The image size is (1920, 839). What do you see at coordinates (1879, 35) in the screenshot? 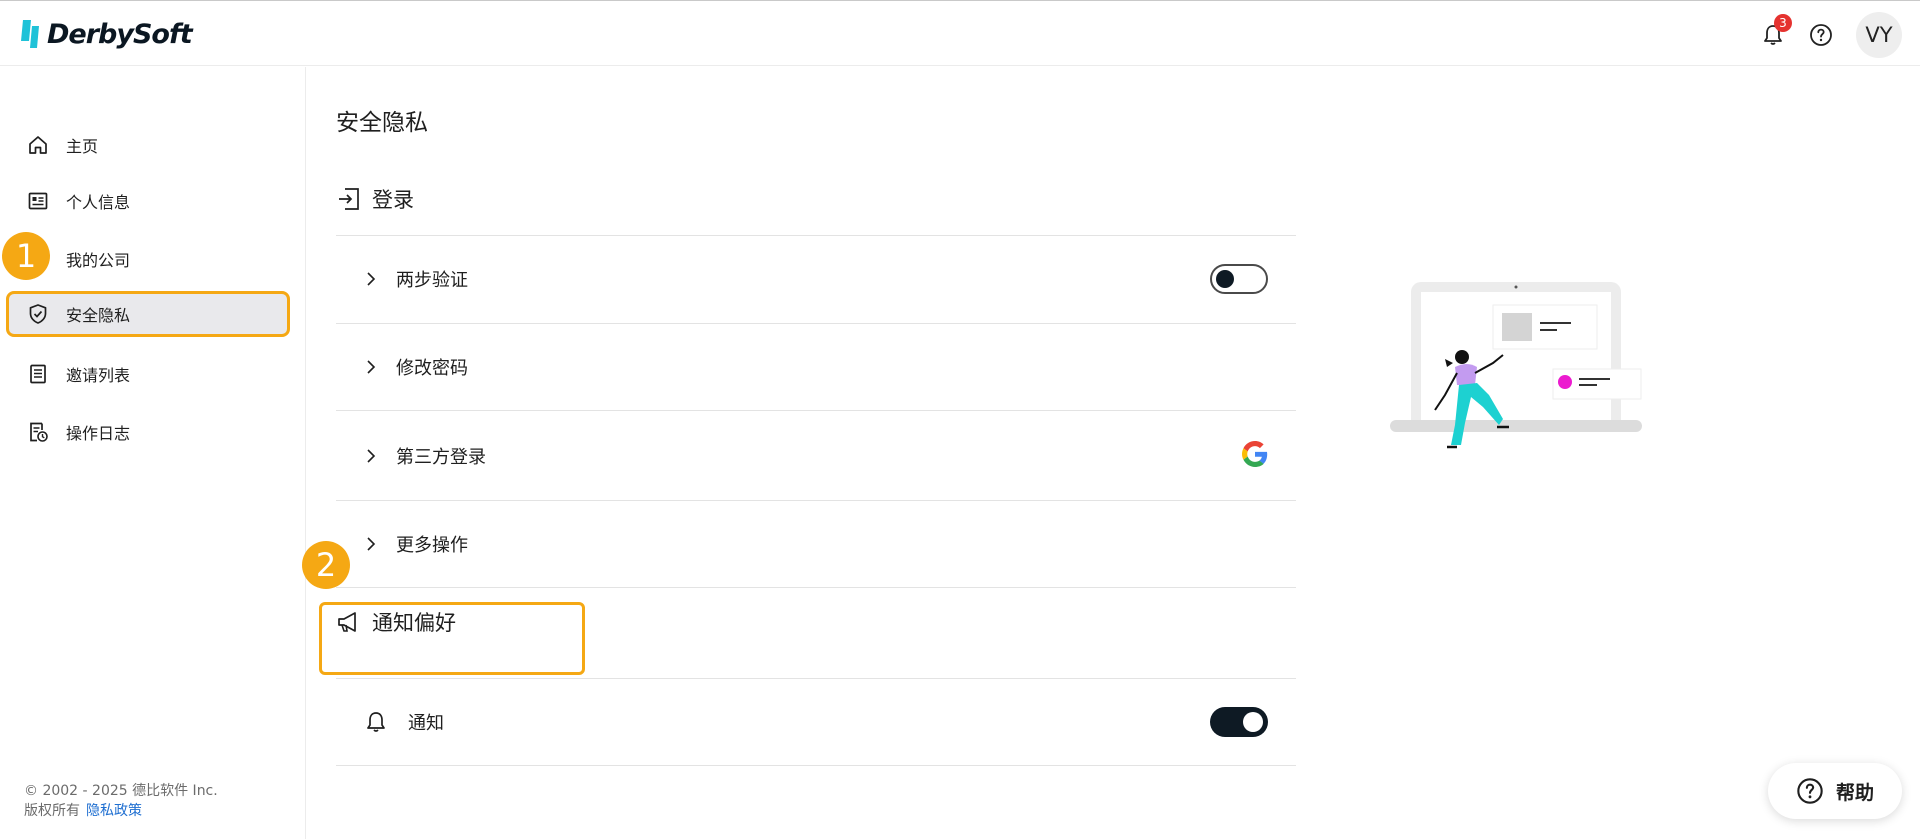
I see `user-avatar: VY` at bounding box center [1879, 35].